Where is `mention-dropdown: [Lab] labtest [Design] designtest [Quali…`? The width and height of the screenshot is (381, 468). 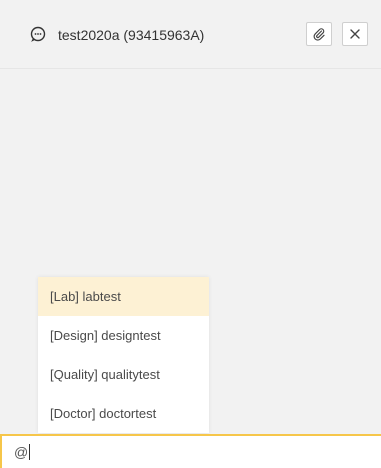 mention-dropdown: [Lab] labtest [Design] designtest [Quali… is located at coordinates (123, 355).